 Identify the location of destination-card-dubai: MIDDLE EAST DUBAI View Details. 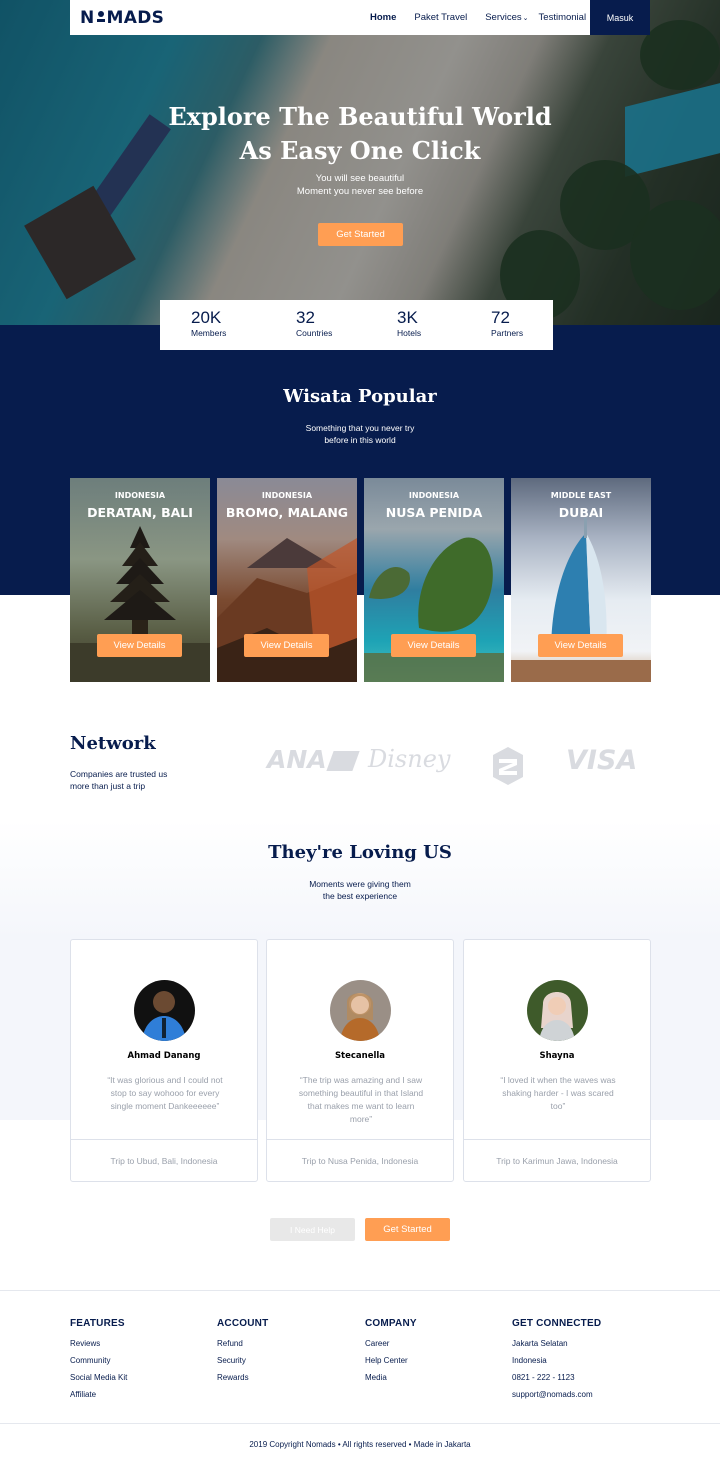
(581, 580).